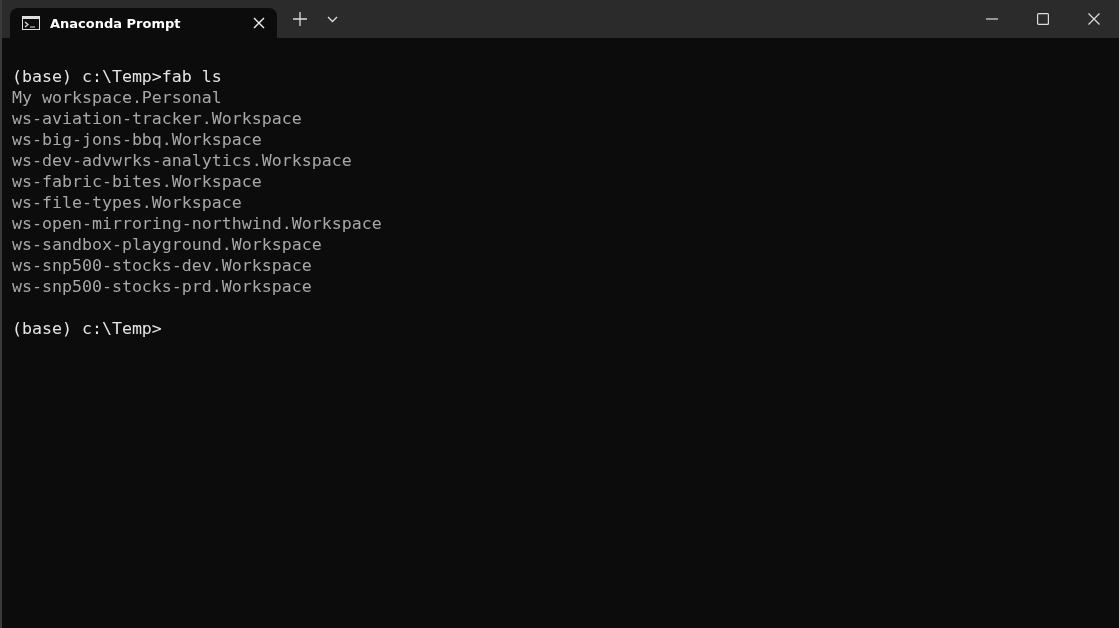  I want to click on dropdown-chevron-icon, so click(332, 19).